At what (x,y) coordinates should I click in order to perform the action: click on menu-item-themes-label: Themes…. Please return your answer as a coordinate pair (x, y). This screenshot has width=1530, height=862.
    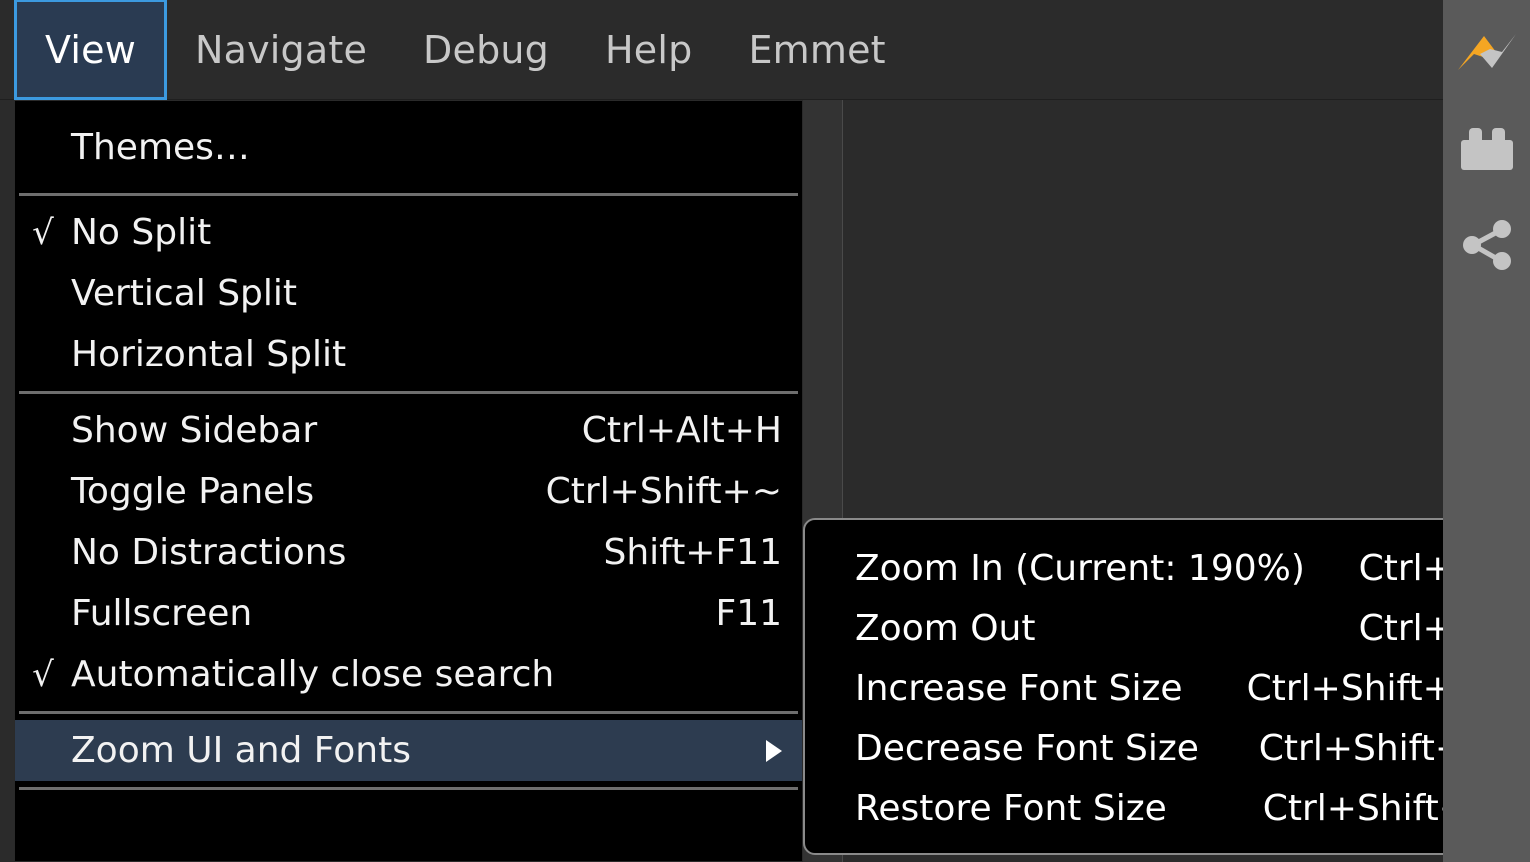
    Looking at the image, I should click on (160, 147).